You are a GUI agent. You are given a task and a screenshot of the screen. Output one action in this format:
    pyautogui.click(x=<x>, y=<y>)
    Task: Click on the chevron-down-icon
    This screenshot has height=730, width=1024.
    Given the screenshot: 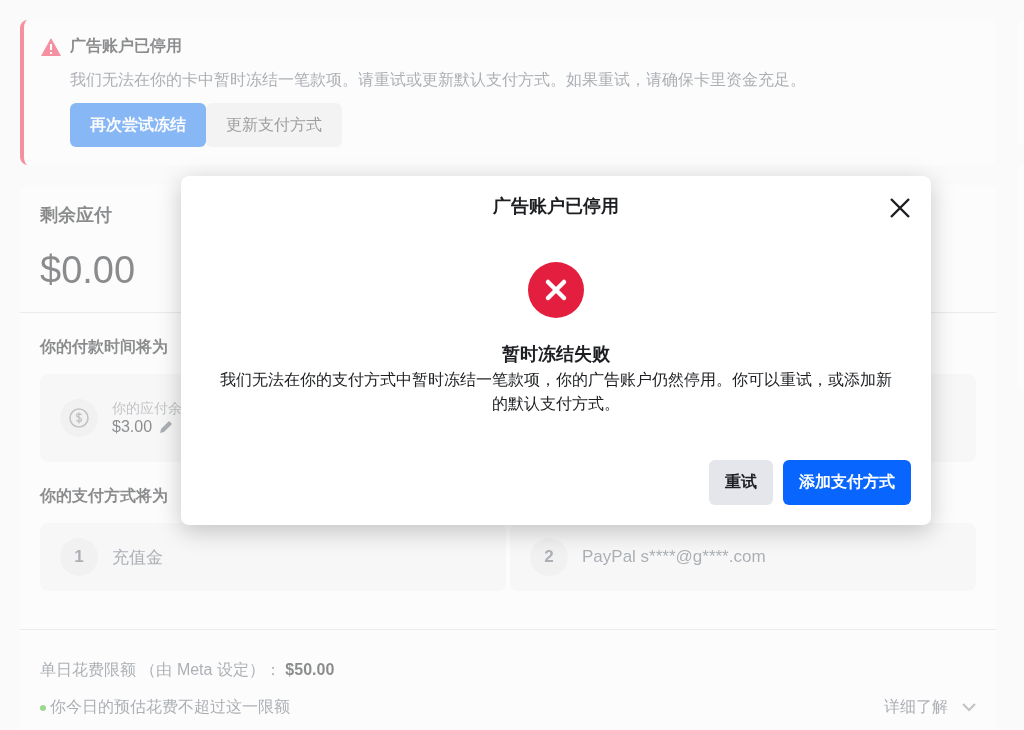 What is the action you would take?
    pyautogui.click(x=969, y=707)
    